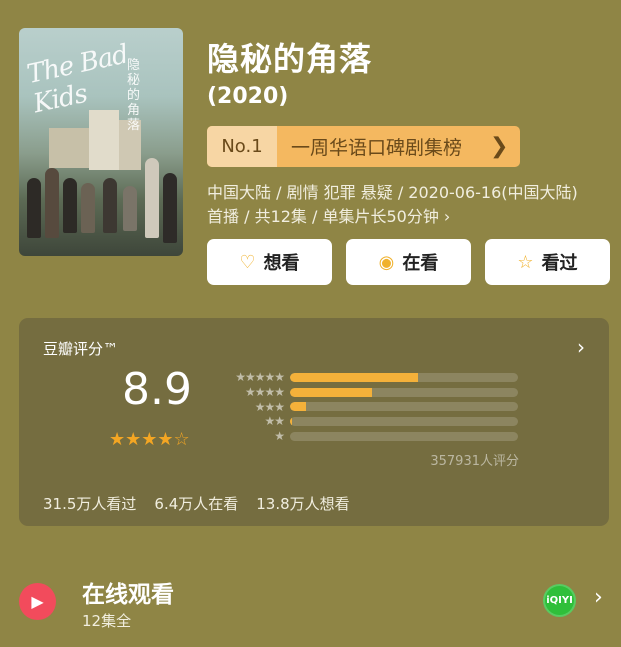  I want to click on watching-button: ◉ 在看, so click(408, 262).